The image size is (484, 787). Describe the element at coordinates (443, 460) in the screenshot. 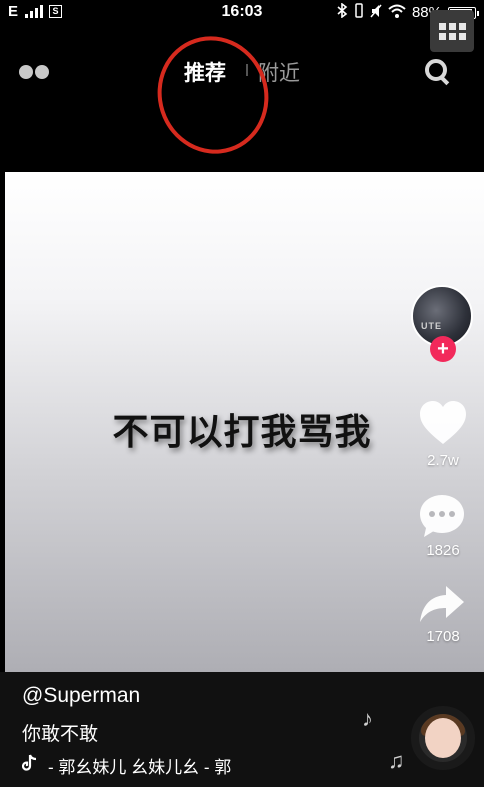

I see `like-count: 2.7w` at that location.